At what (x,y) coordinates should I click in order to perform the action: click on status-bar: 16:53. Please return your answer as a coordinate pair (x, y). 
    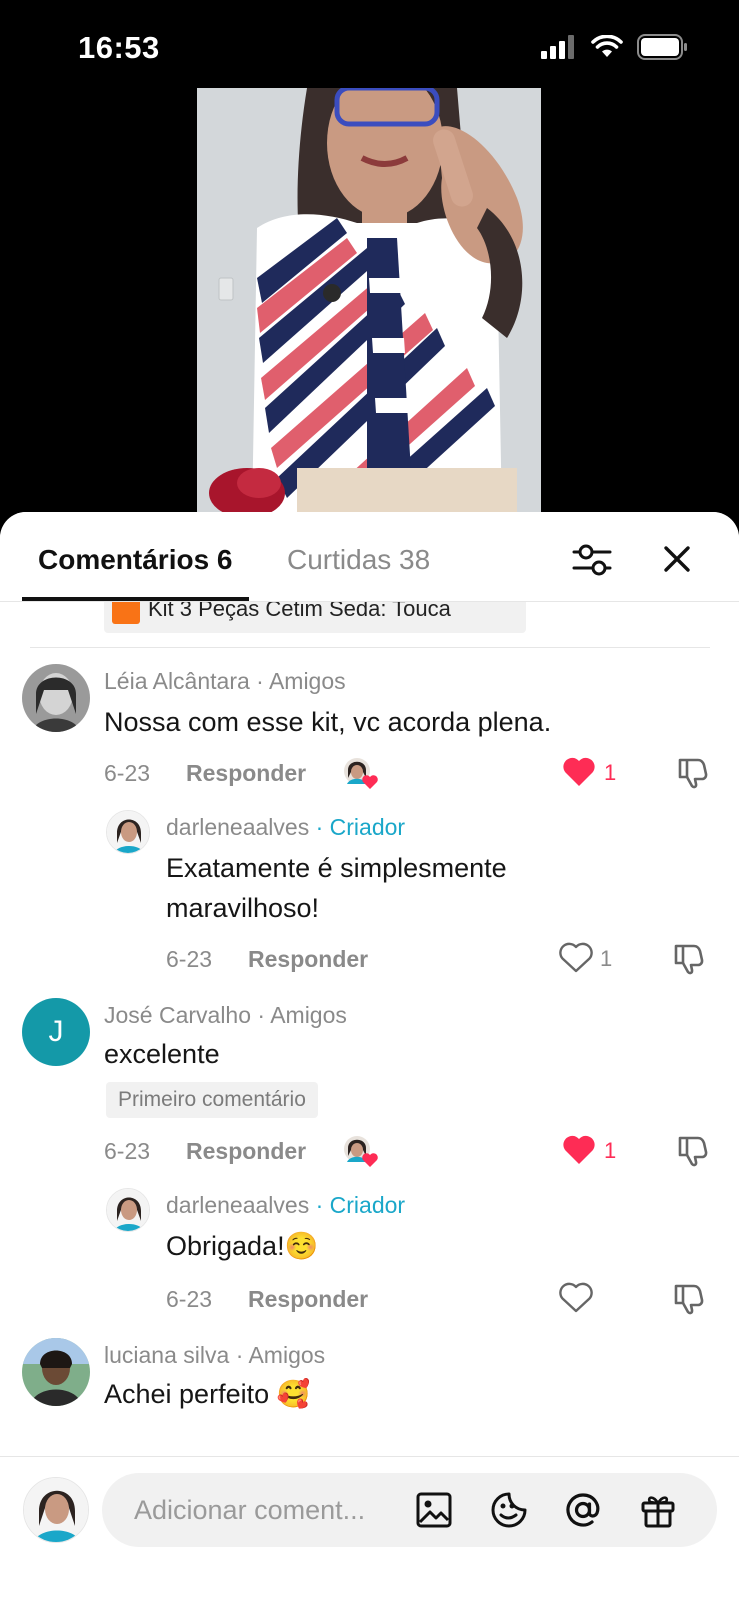
    Looking at the image, I should click on (369, 45).